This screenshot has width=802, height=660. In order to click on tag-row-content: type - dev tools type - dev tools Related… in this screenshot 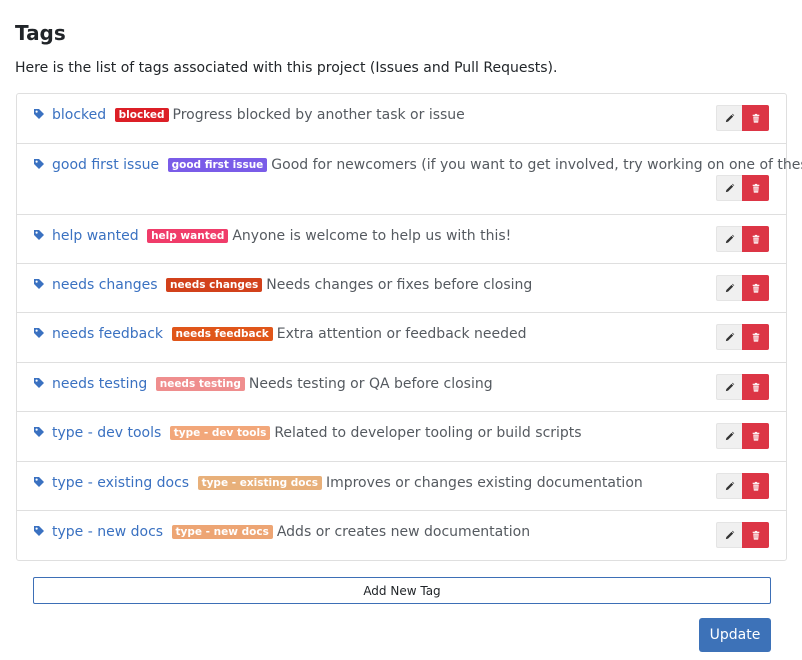, I will do `click(401, 433)`.